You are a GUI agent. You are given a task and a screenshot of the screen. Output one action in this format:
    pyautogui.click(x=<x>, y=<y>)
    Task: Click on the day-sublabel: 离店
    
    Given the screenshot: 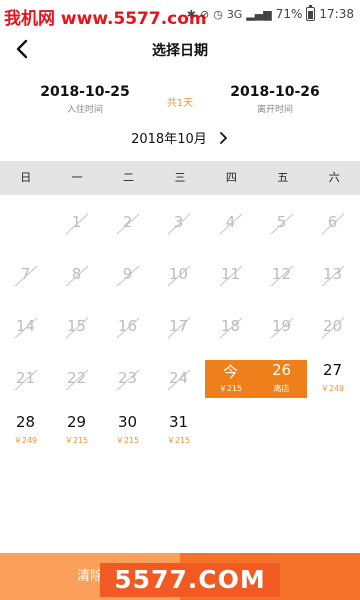 What is the action you would take?
    pyautogui.click(x=281, y=388)
    